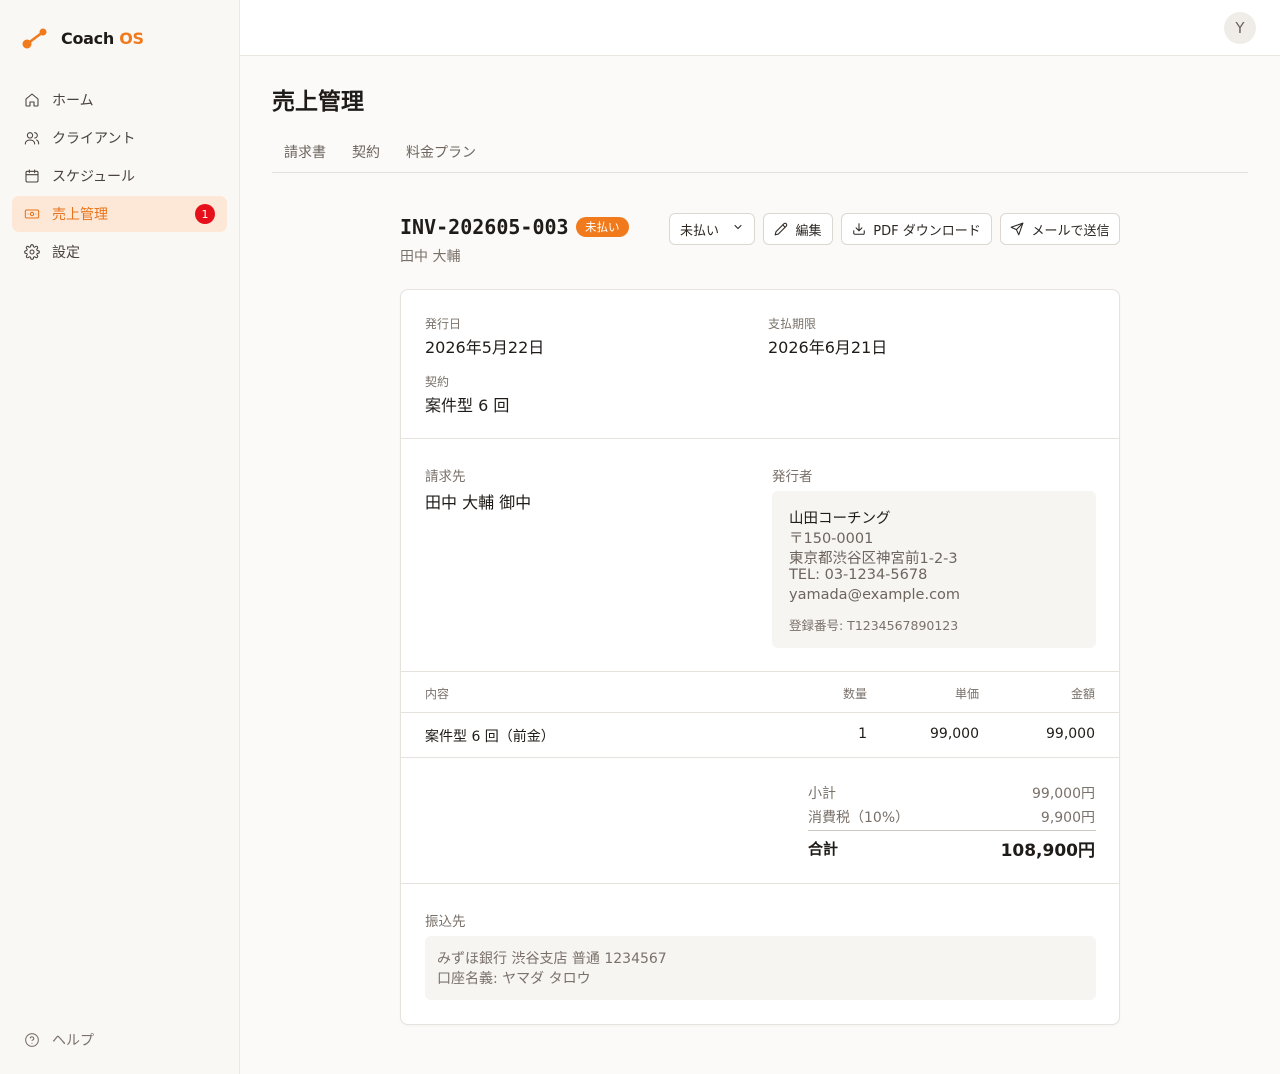 The height and width of the screenshot is (1074, 1280). Describe the element at coordinates (952, 830) in the screenshot. I see `summary-divider` at that location.